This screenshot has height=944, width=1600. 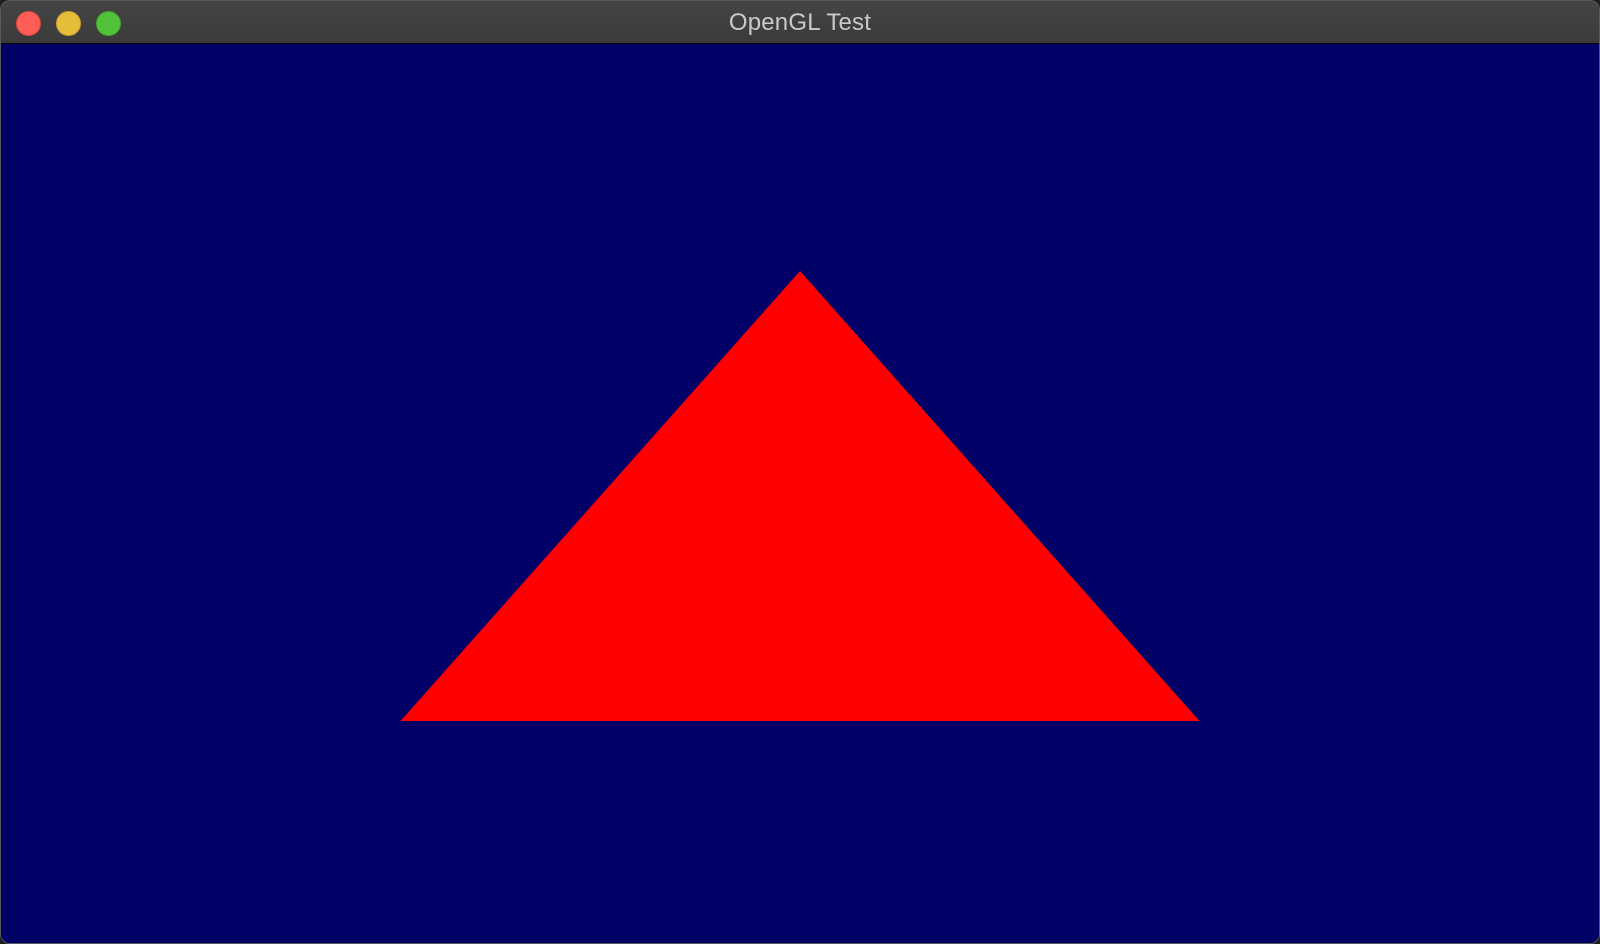 I want to click on window-title: OpenGL Test, so click(x=800, y=22).